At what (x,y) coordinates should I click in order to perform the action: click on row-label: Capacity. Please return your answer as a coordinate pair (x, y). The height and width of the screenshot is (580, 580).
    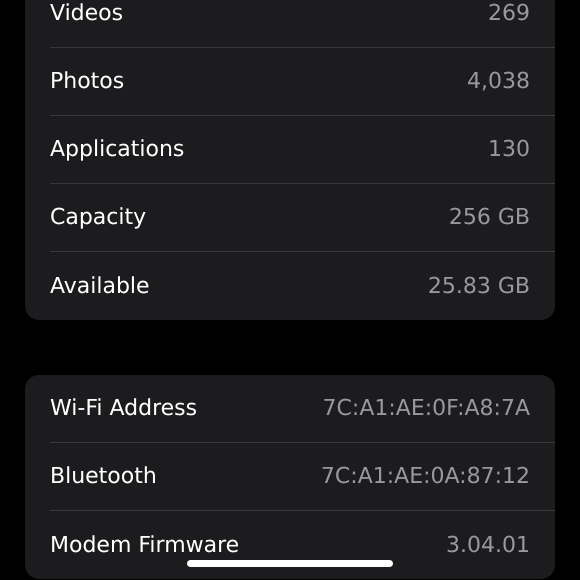
    Looking at the image, I should click on (98, 217).